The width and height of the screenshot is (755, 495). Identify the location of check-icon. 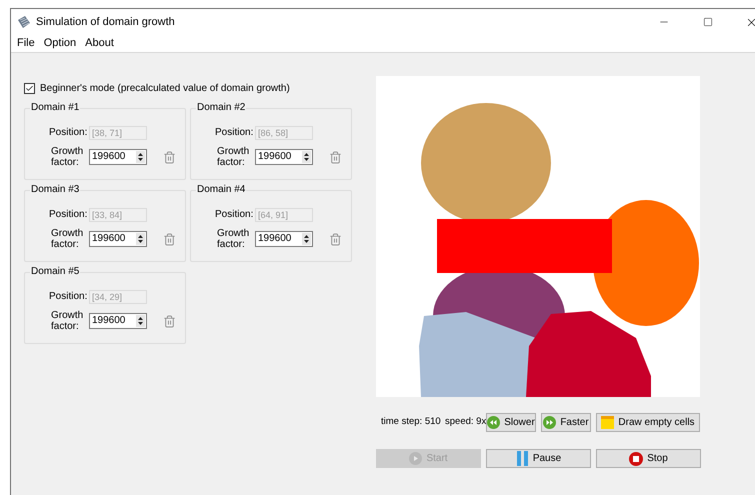
(29, 88).